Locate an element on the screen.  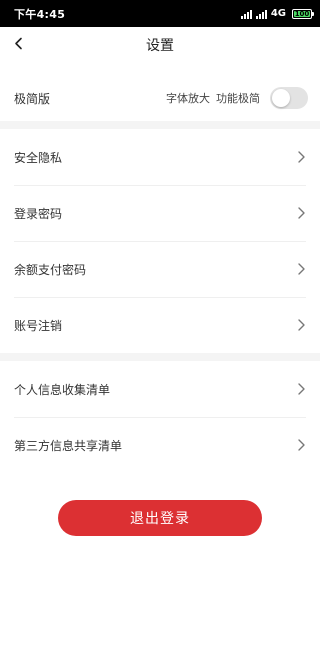
status-time: 下午4:45 is located at coordinates (40, 14).